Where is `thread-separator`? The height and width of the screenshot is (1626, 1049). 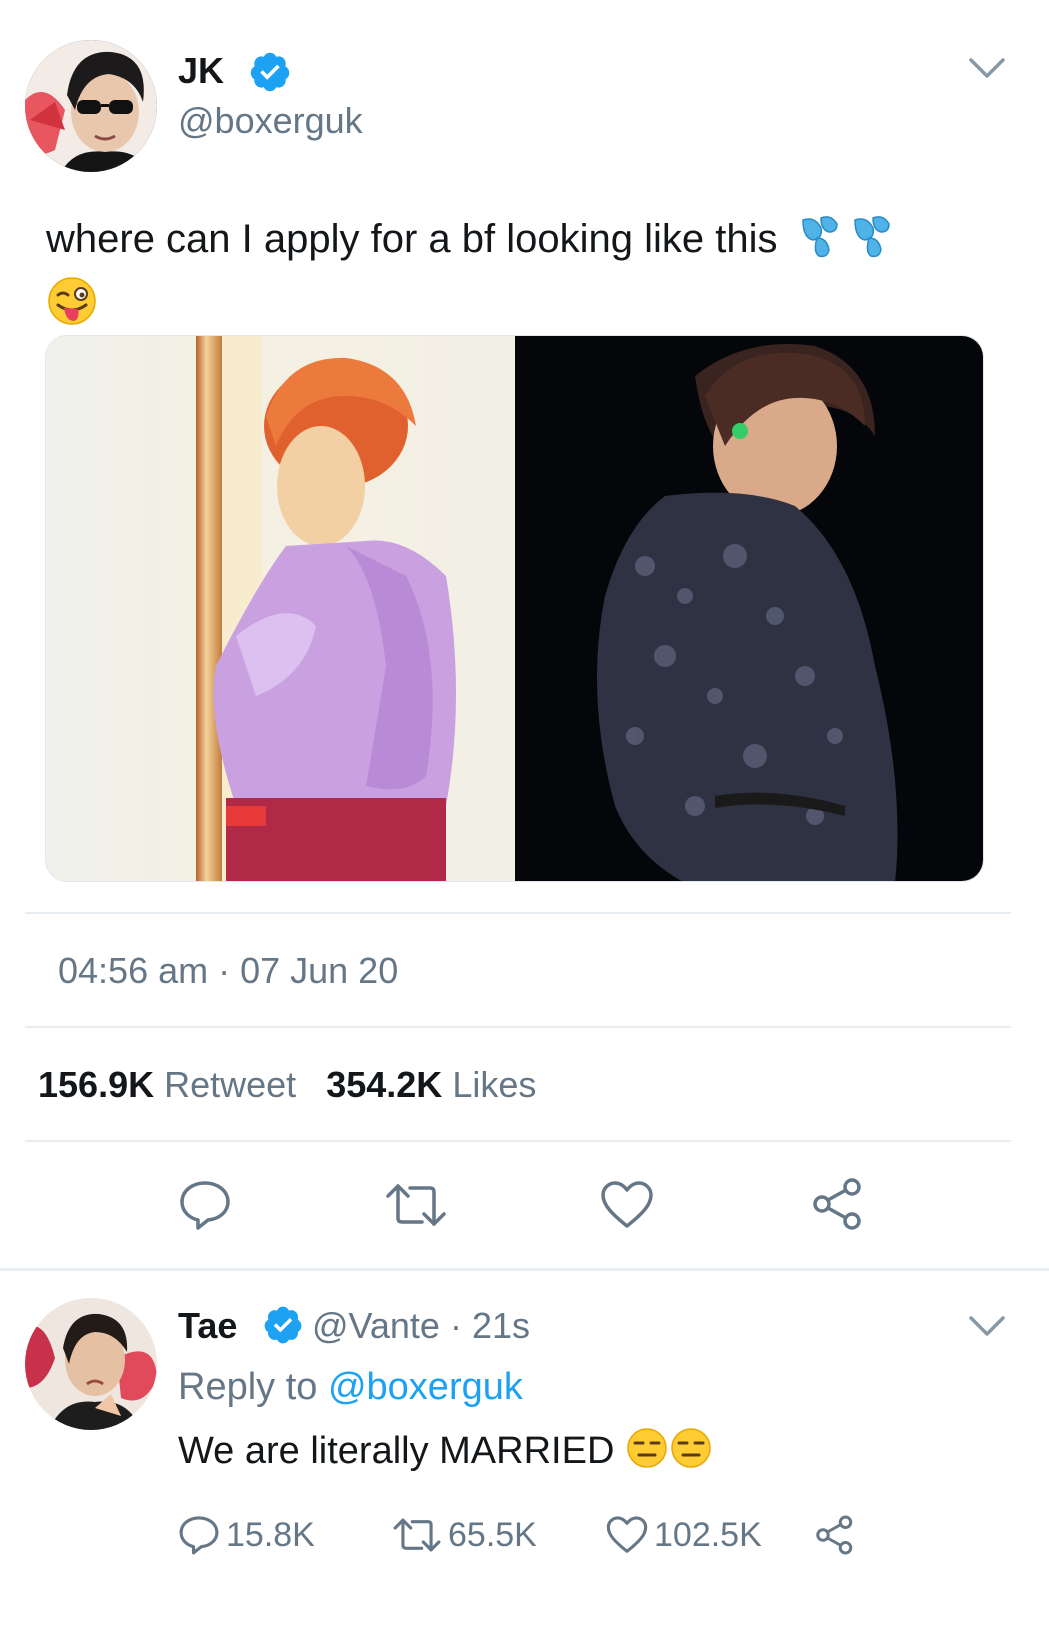
thread-separator is located at coordinates (524, 1269).